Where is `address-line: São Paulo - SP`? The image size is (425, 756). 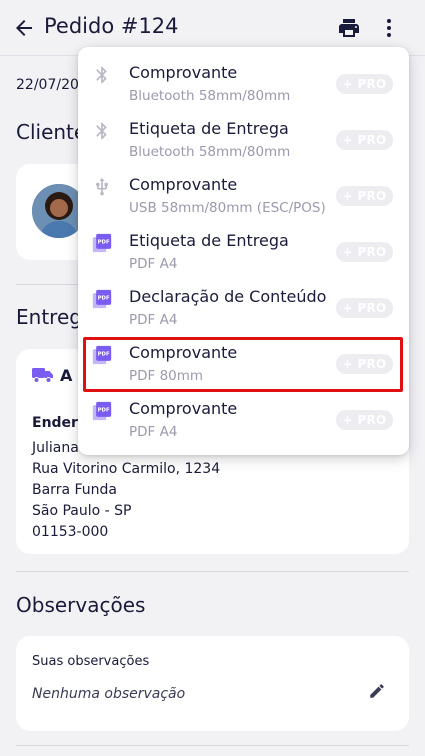
address-line: São Paulo - SP is located at coordinates (82, 511).